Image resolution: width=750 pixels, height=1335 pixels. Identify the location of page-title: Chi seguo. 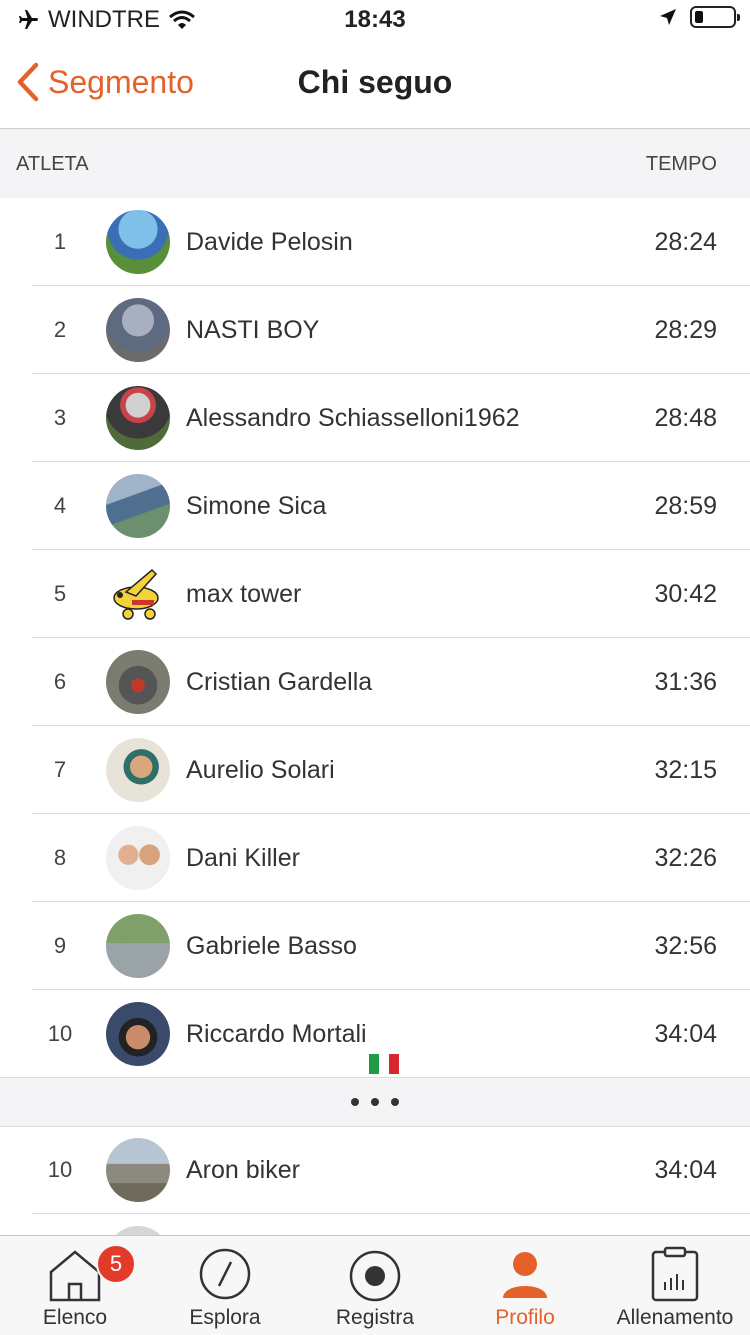
(375, 82).